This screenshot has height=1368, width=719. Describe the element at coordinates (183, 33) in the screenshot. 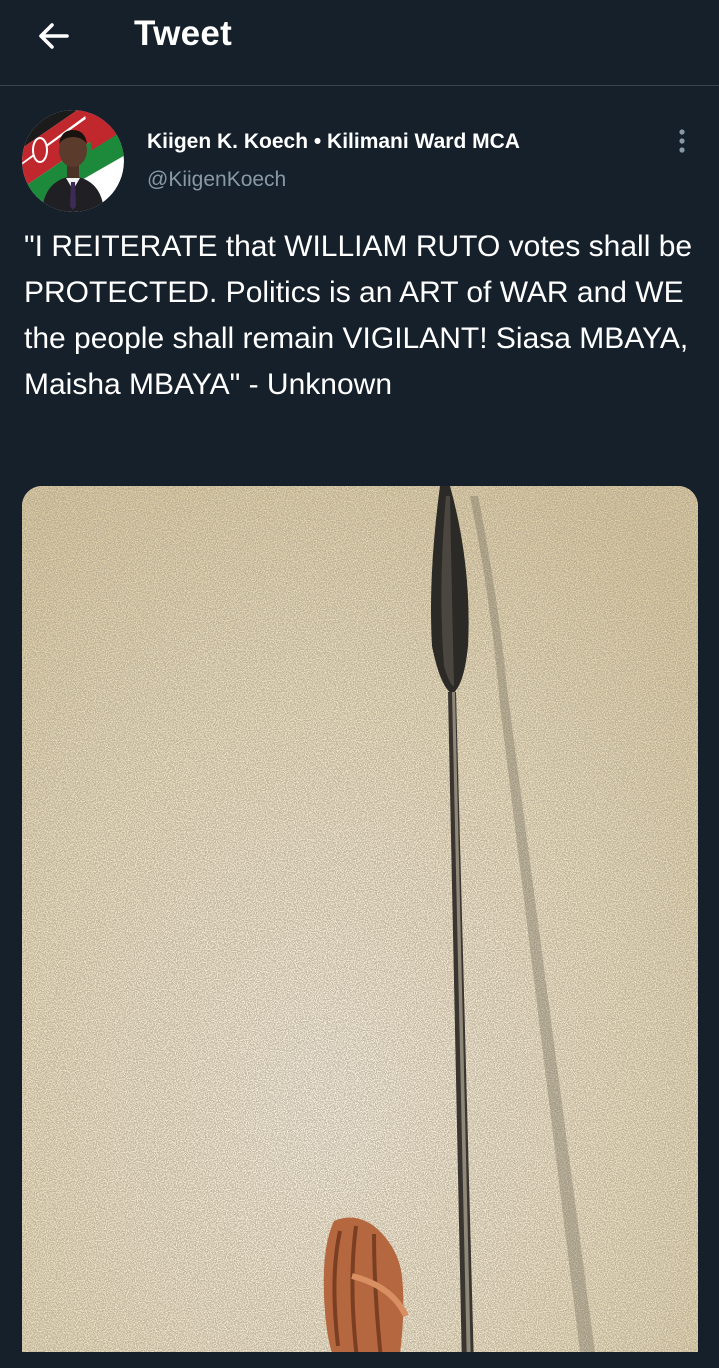

I see `page-title: Tweet` at that location.